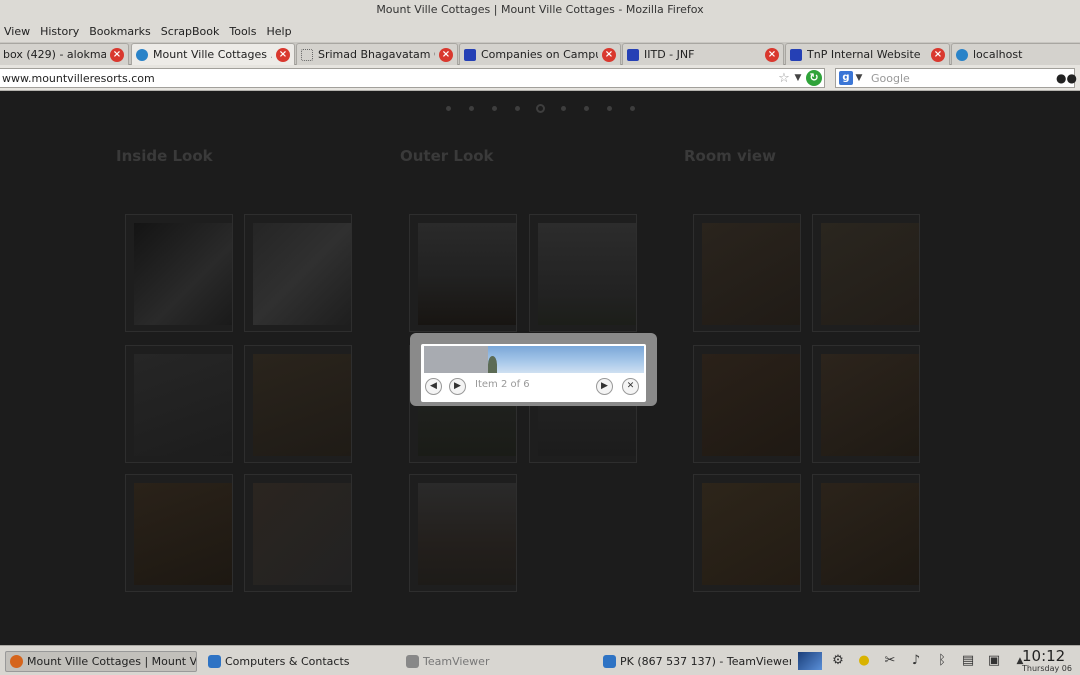 This screenshot has height=675, width=1080. What do you see at coordinates (890, 661) in the screenshot?
I see `scissors-icon: ✂` at bounding box center [890, 661].